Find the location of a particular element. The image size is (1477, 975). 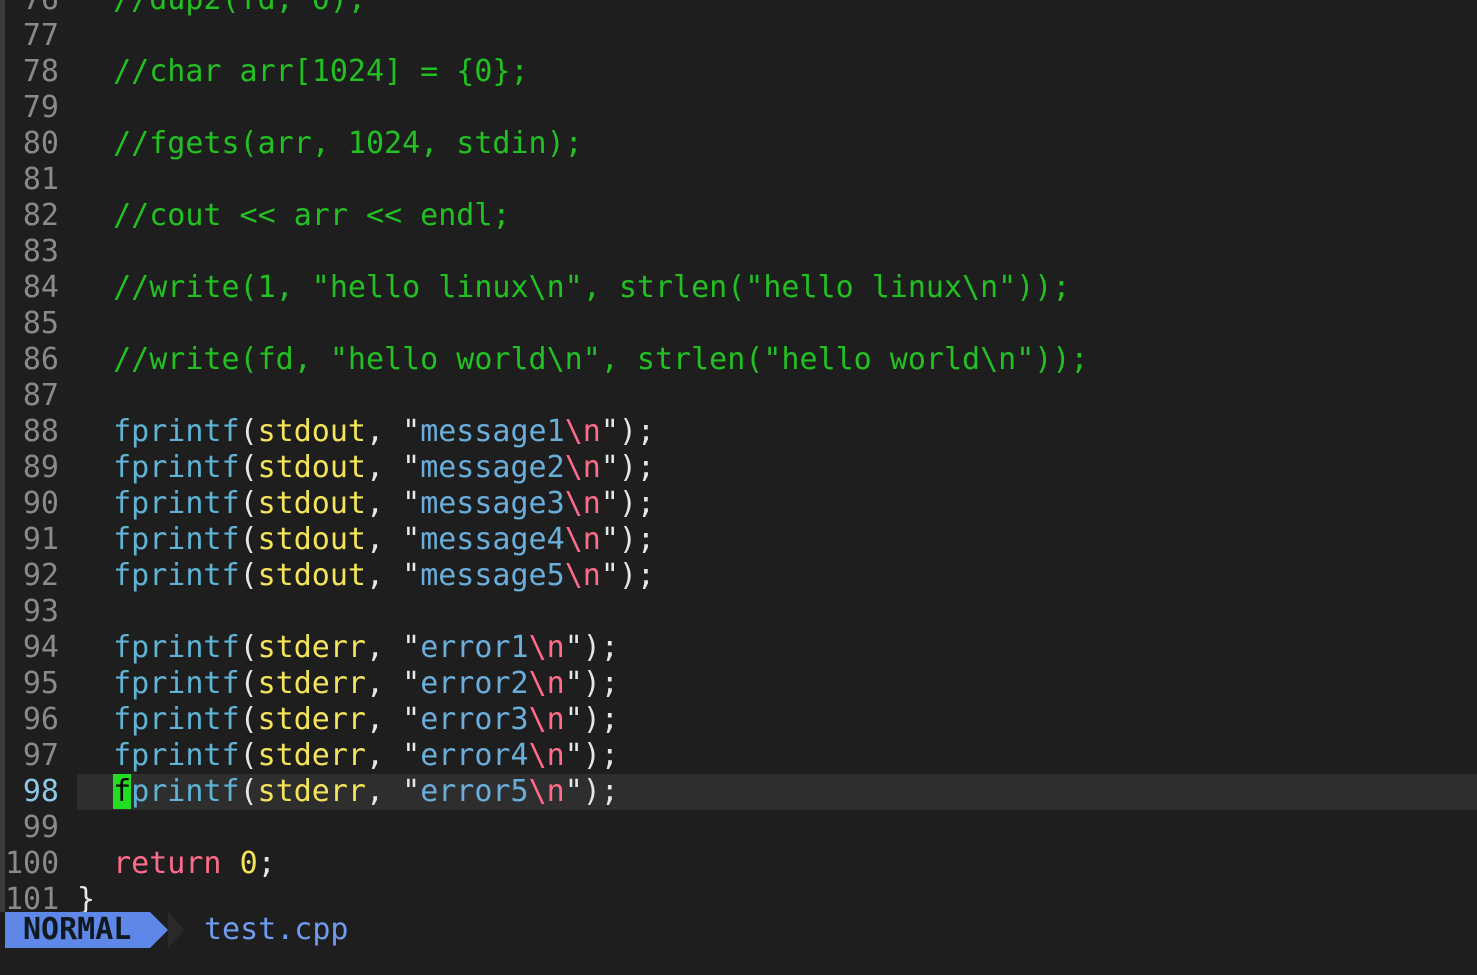

code-line: 95 fprintf(stderr, "error2\n"); is located at coordinates (738, 684).